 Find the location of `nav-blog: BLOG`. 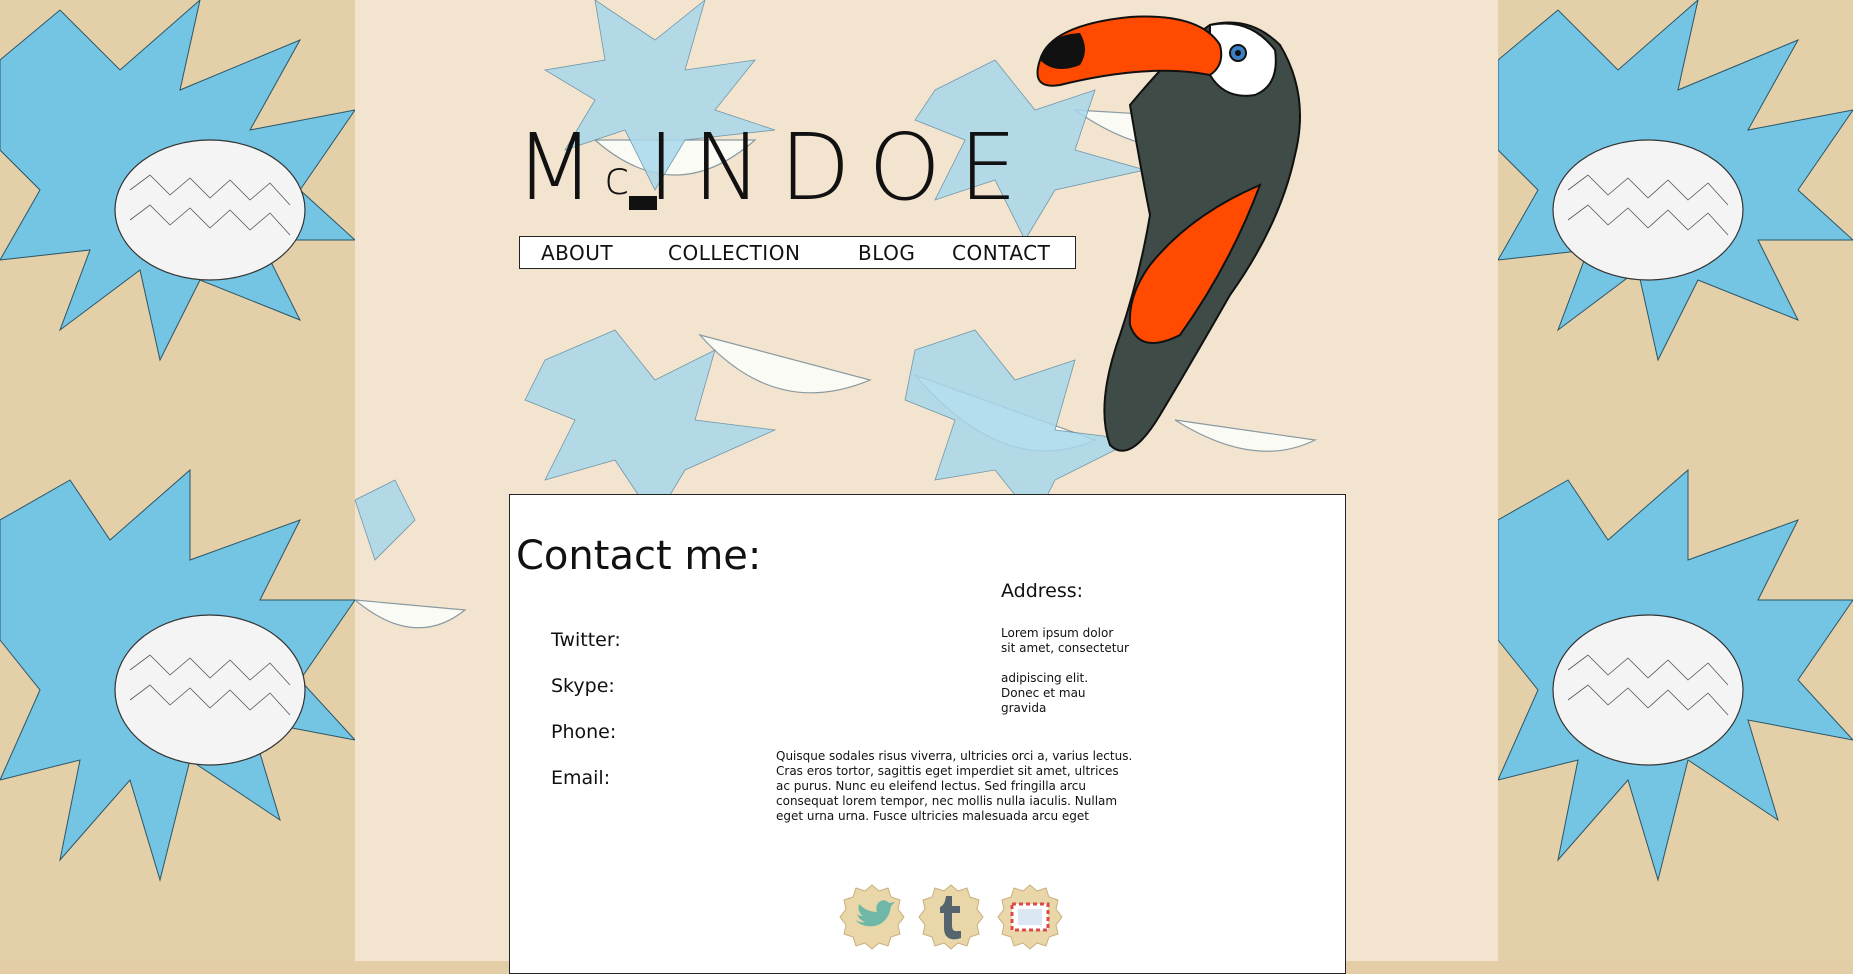

nav-blog: BLOG is located at coordinates (886, 253).